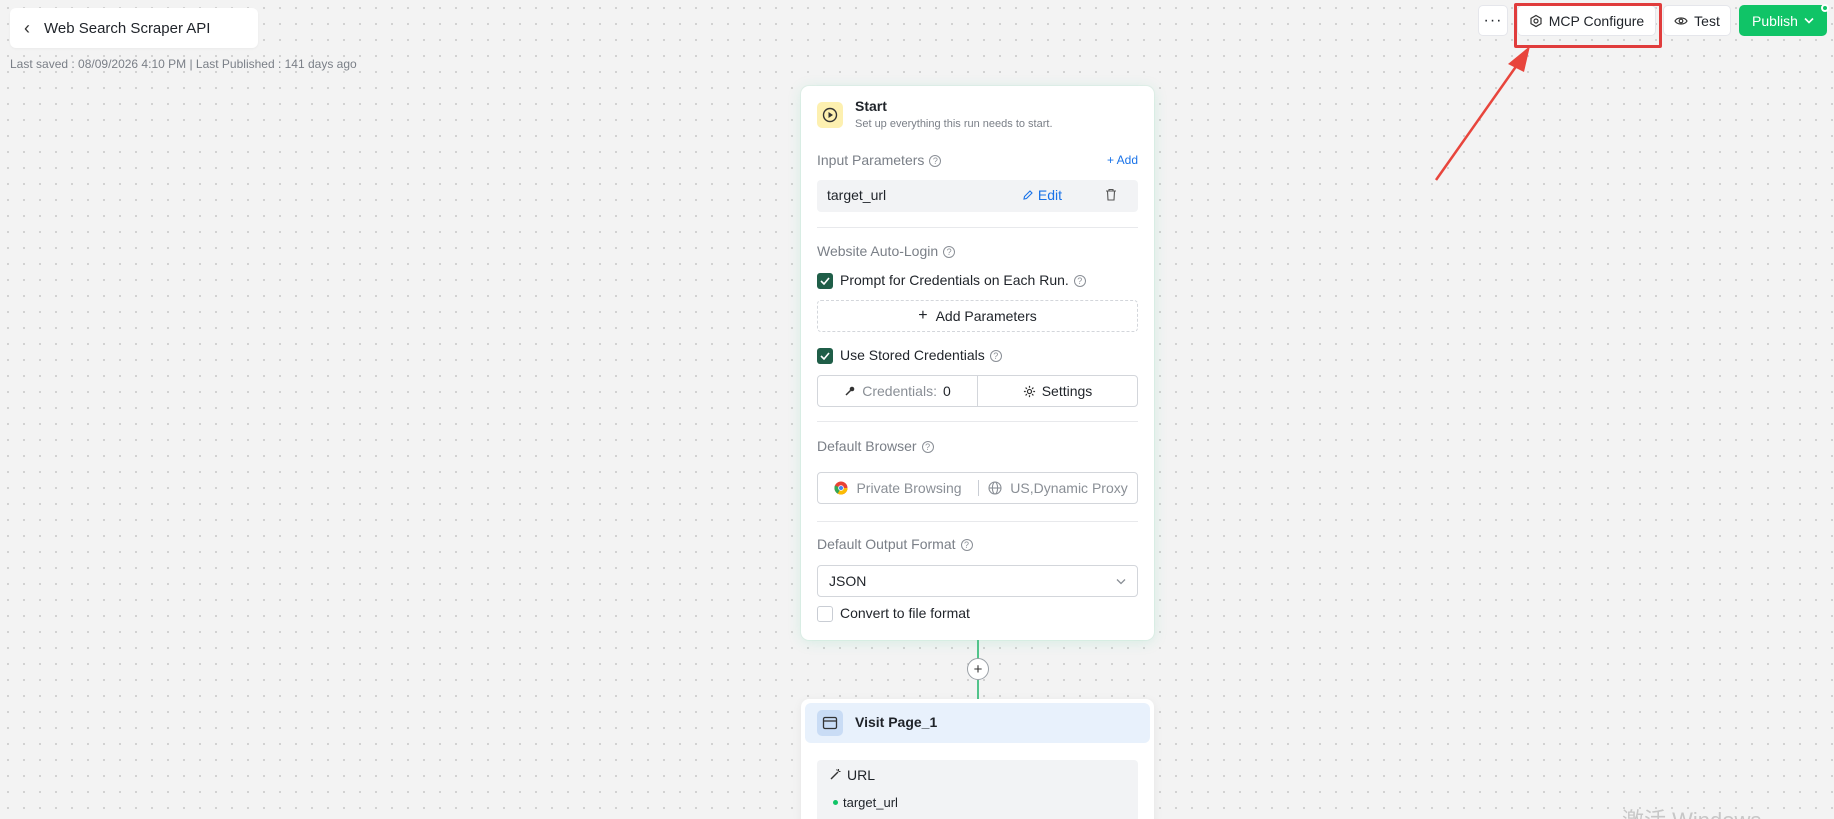 This screenshot has width=1834, height=819. What do you see at coordinates (977, 196) in the screenshot?
I see `parameter-row: target_url Edit` at bounding box center [977, 196].